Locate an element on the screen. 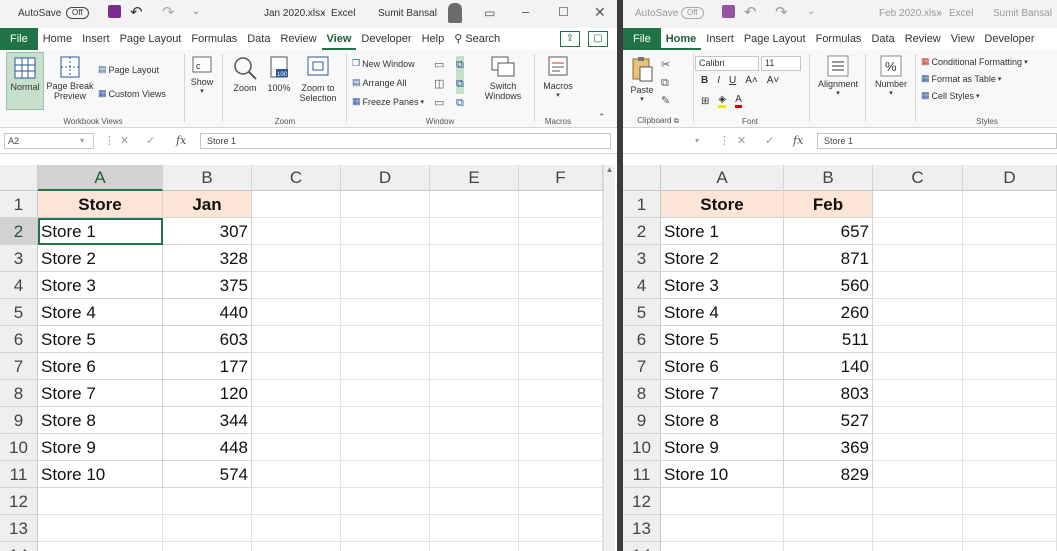  sales-value-cell: 871 is located at coordinates (828, 258).